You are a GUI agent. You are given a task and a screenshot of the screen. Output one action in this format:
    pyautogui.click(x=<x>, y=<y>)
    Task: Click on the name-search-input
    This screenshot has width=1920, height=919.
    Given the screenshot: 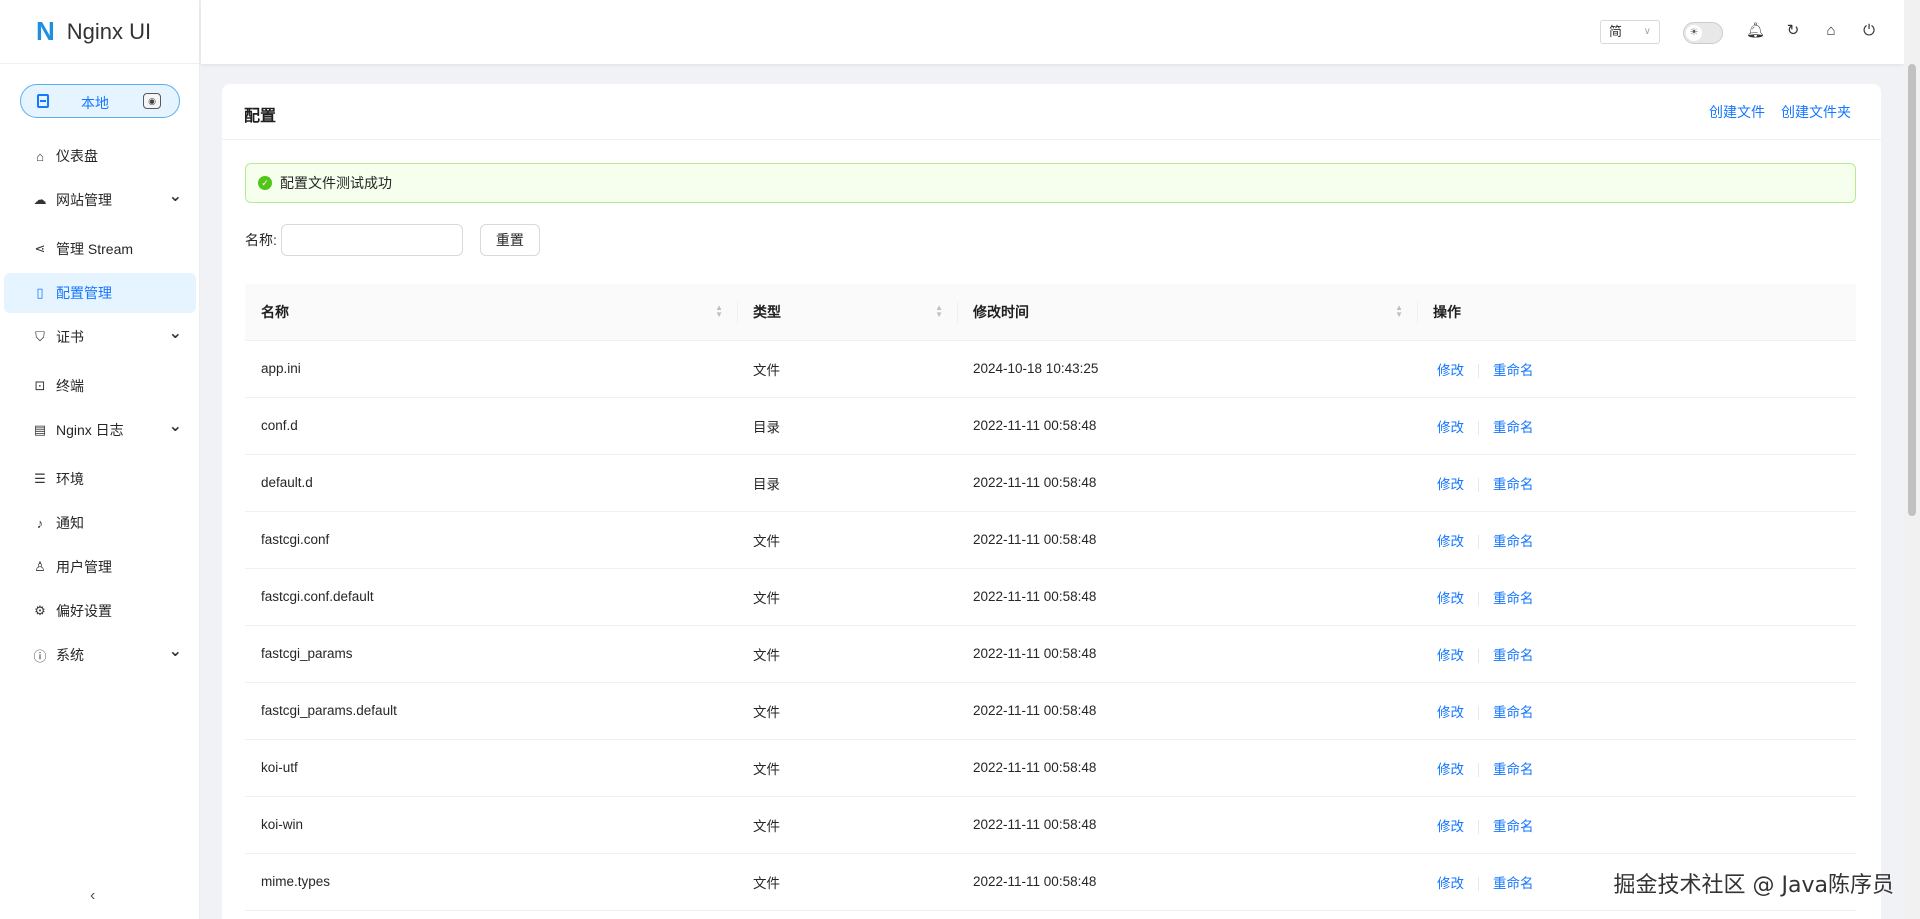 What is the action you would take?
    pyautogui.click(x=371, y=240)
    